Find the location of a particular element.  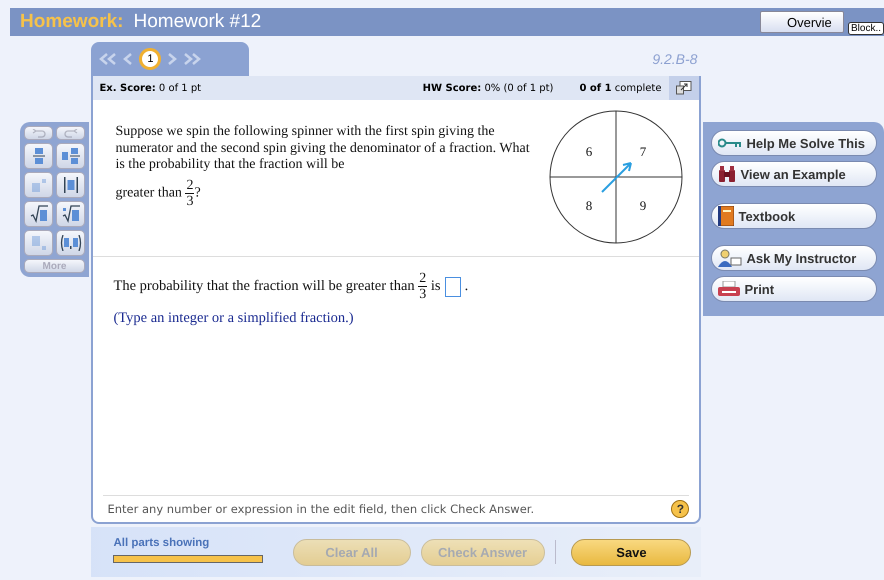

redo-icon is located at coordinates (71, 133).